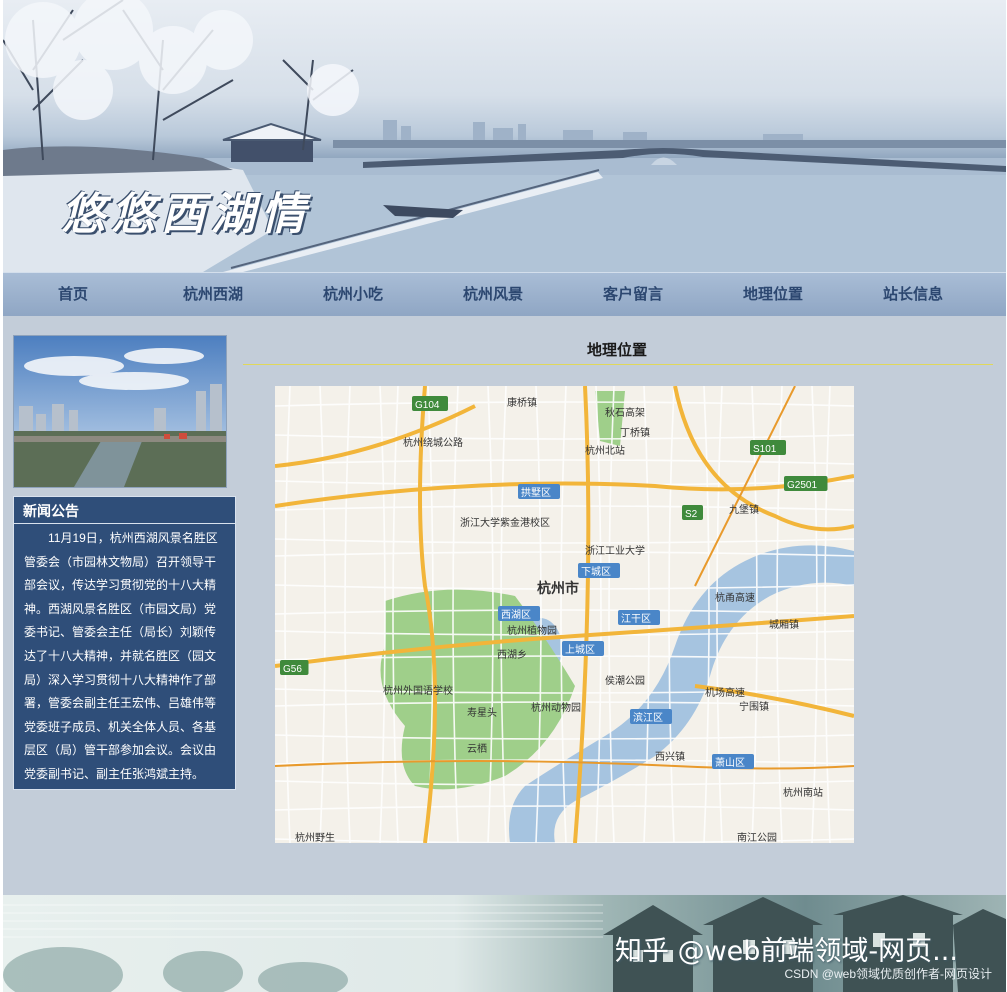 The height and width of the screenshot is (992, 1007). Describe the element at coordinates (505, 522) in the screenshot. I see `map-label: 浙江大学紫金港校区` at that location.